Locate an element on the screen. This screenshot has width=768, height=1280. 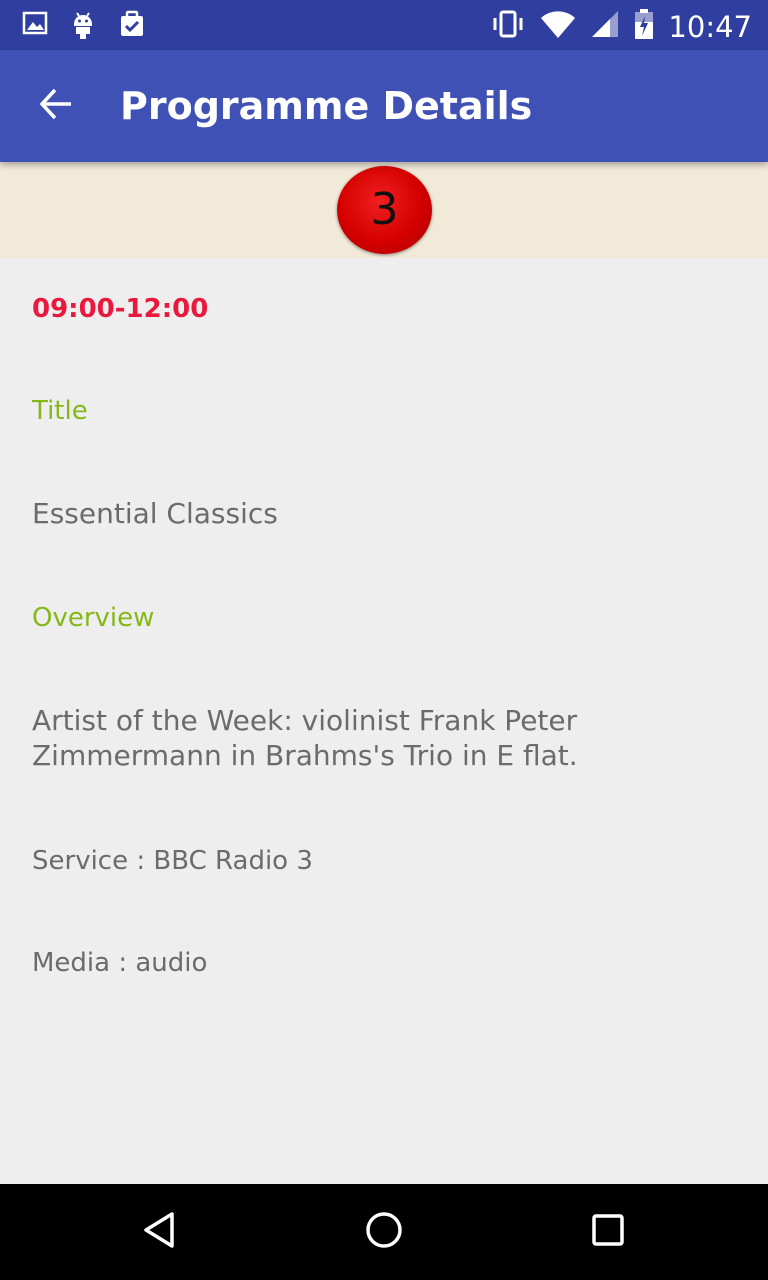
android-icon is located at coordinates (83, 27).